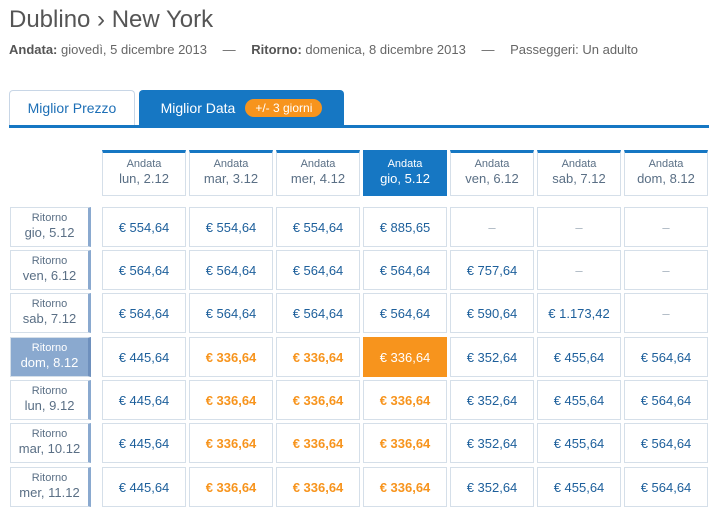  I want to click on return-header-date: sab, 7.12, so click(49, 318).